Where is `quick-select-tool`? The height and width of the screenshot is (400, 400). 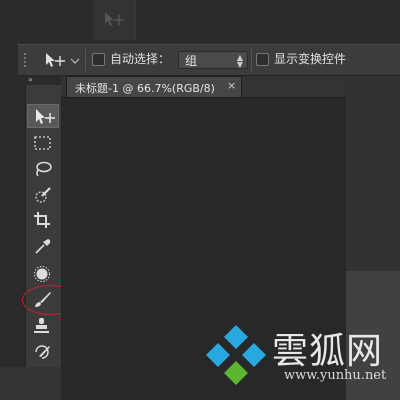
quick-select-tool is located at coordinates (43, 195).